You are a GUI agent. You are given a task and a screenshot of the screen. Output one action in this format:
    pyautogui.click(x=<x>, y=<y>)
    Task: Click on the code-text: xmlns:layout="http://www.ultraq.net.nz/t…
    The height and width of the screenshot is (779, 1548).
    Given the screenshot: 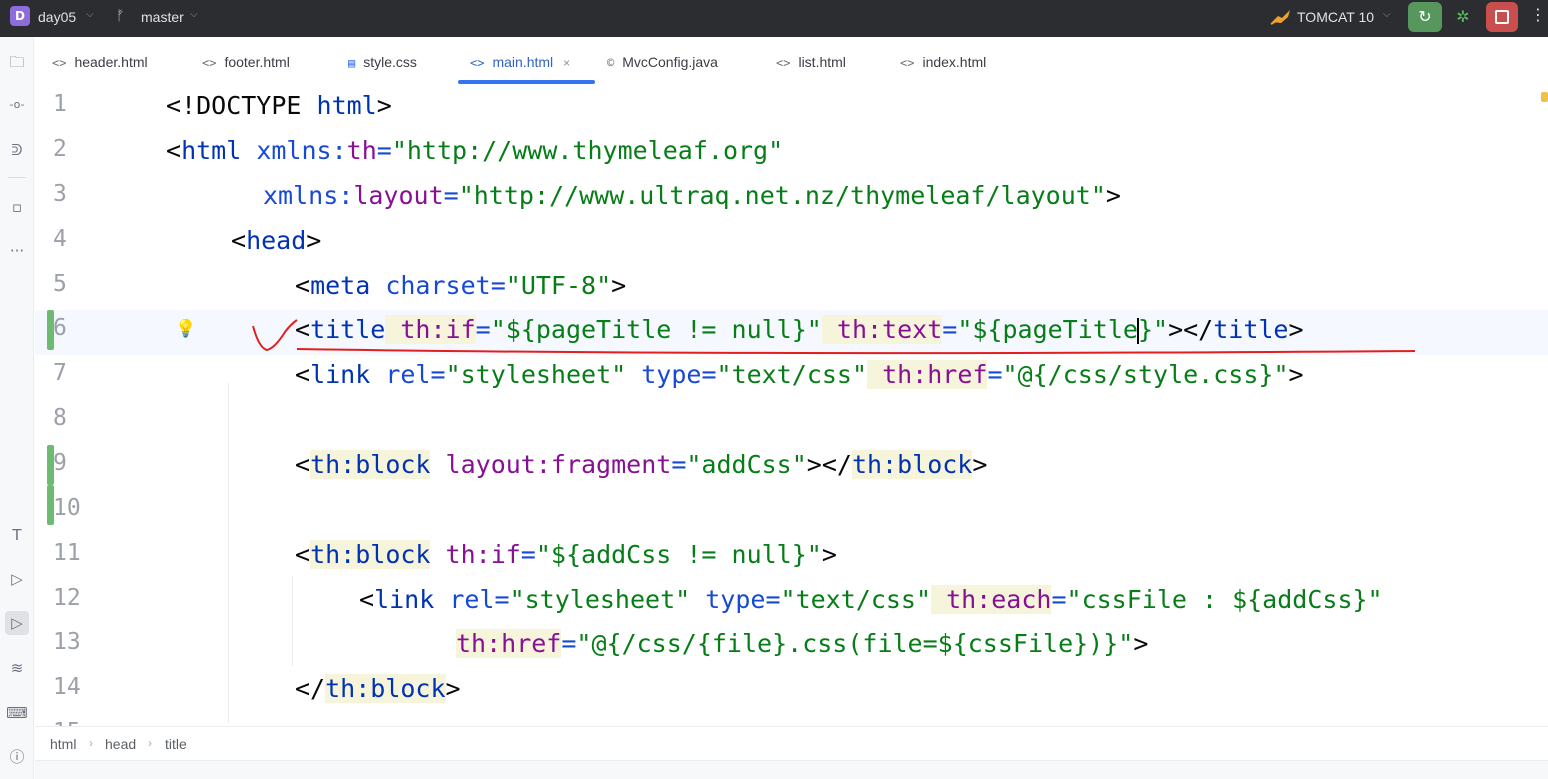 What is the action you would take?
    pyautogui.click(x=692, y=195)
    